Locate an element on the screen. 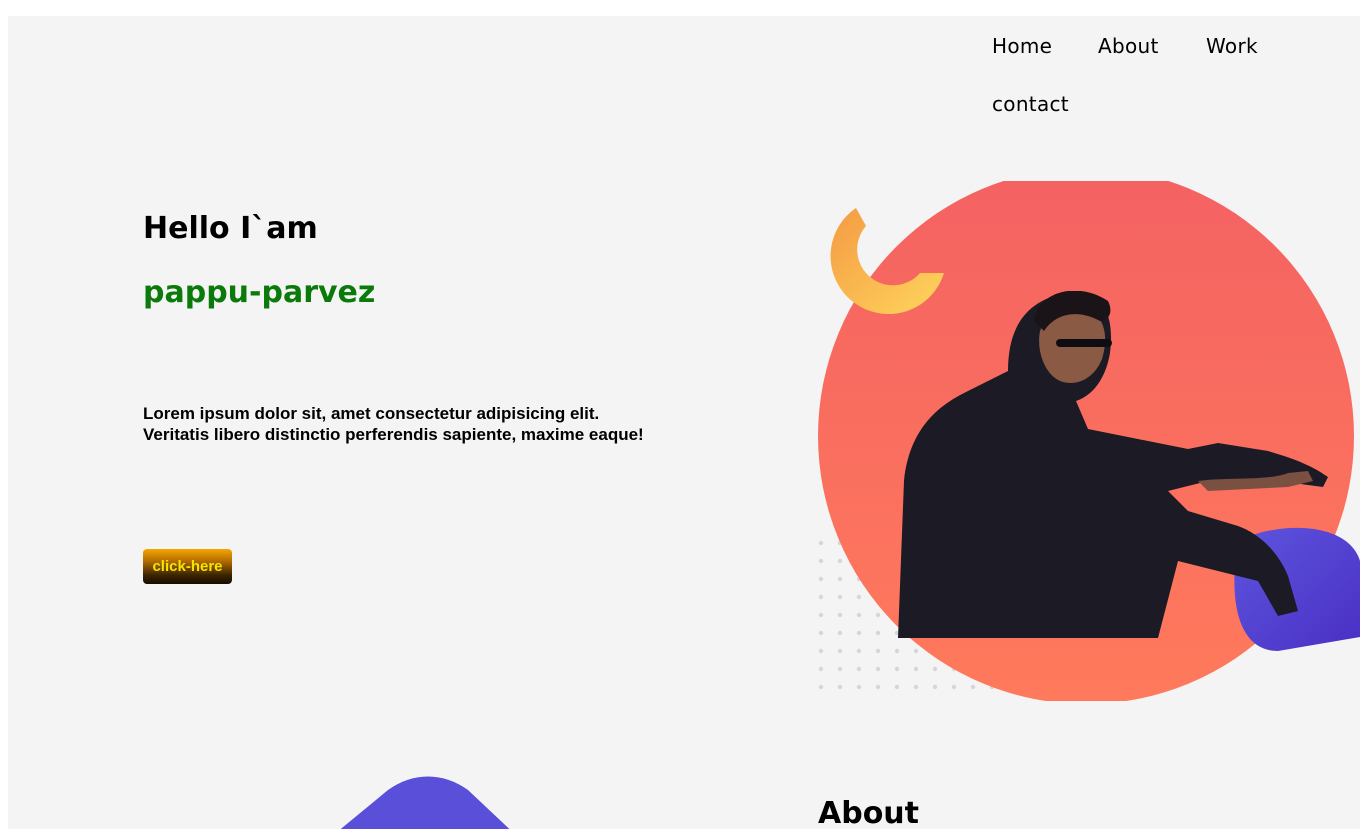 Image resolution: width=1360 pixels, height=829 pixels. nav-contact-link: contact is located at coordinates (1030, 104).